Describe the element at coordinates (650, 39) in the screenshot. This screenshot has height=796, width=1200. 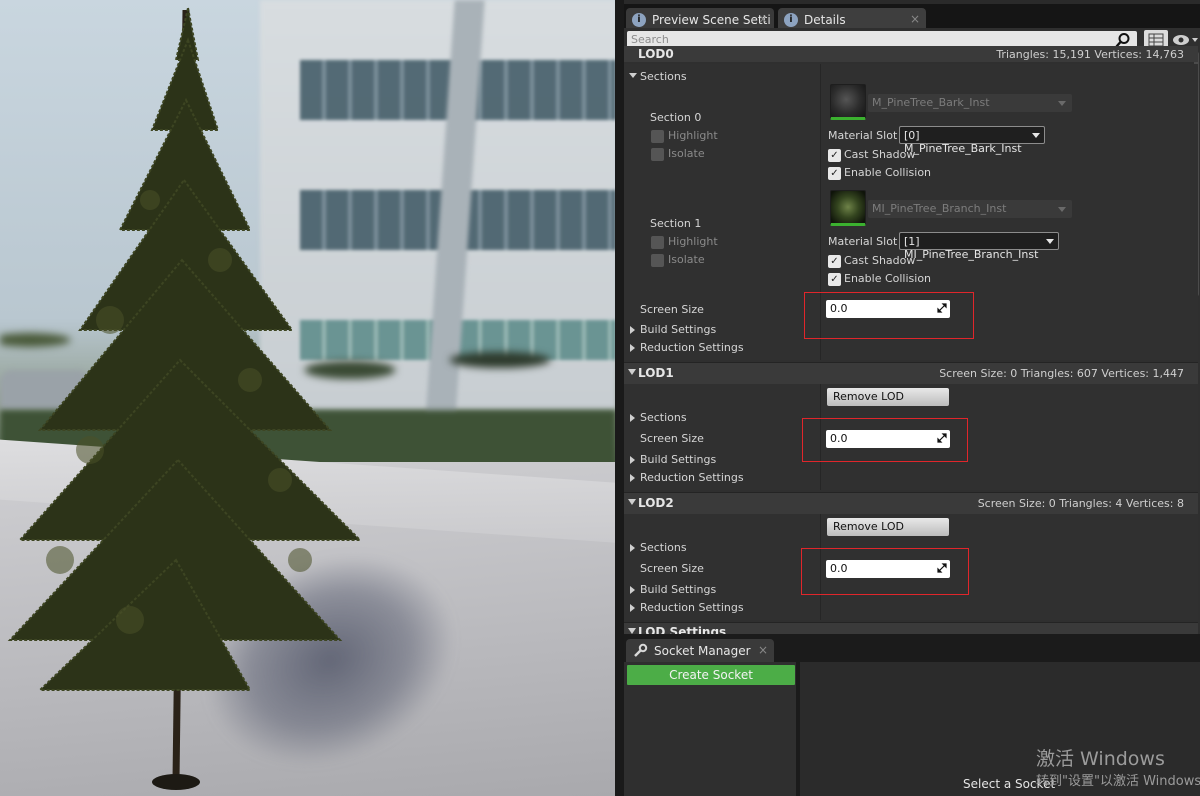
I see `search-placeholder: Search` at that location.